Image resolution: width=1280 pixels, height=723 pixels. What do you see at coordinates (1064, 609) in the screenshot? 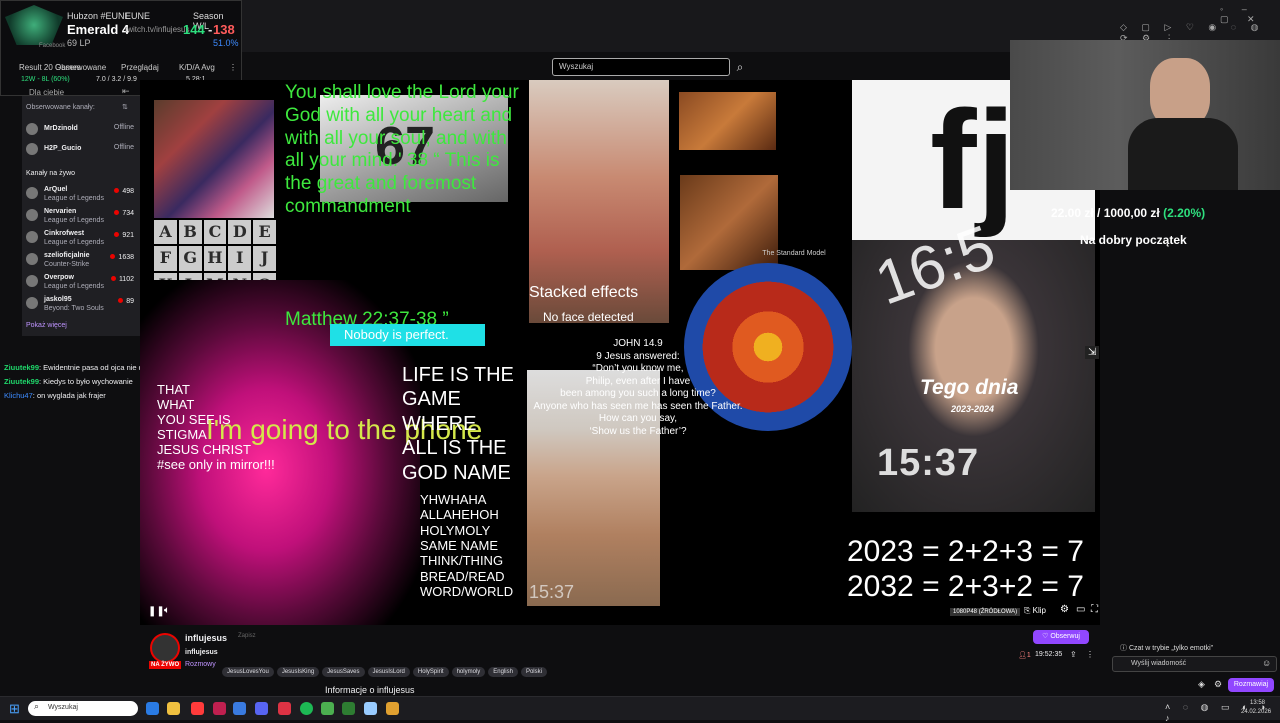
I see `settings-icon: ⚙` at bounding box center [1064, 609].